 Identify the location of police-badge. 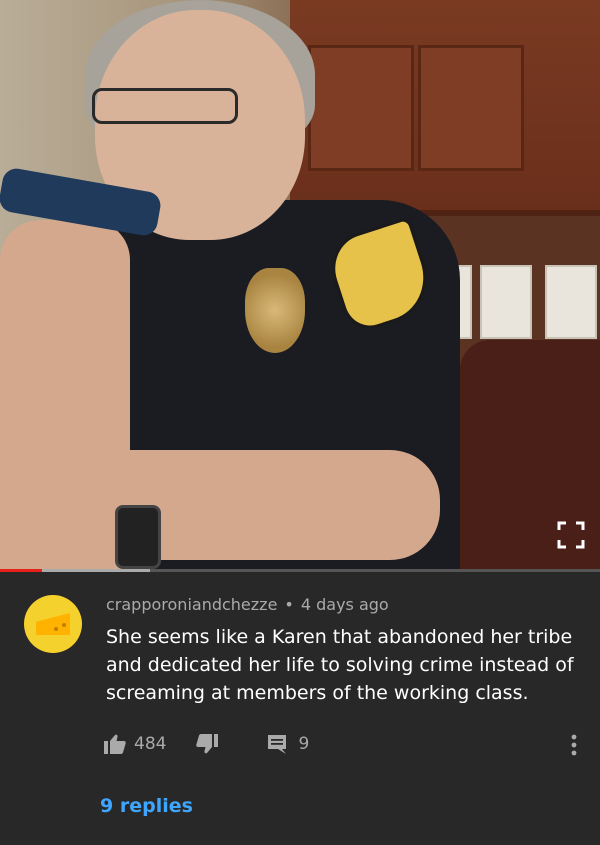
(275, 310).